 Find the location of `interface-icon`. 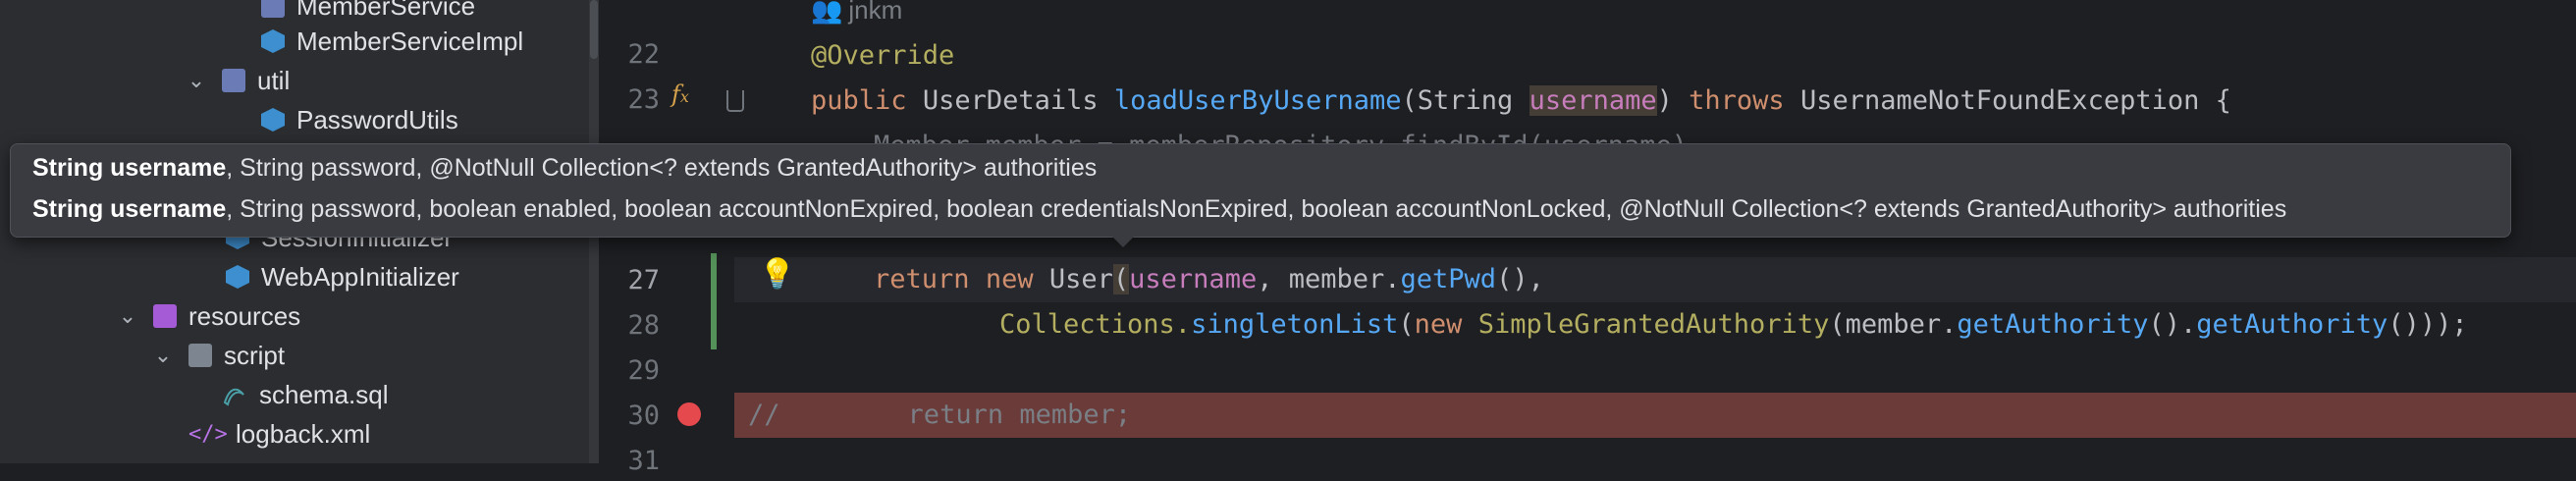

interface-icon is located at coordinates (273, 9).